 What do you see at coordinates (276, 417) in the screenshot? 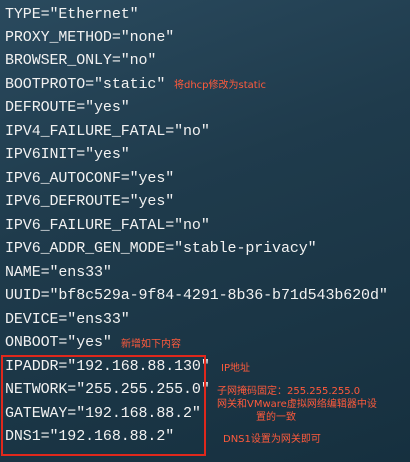
I see `netmask-annotation-line3: 置的一致` at bounding box center [276, 417].